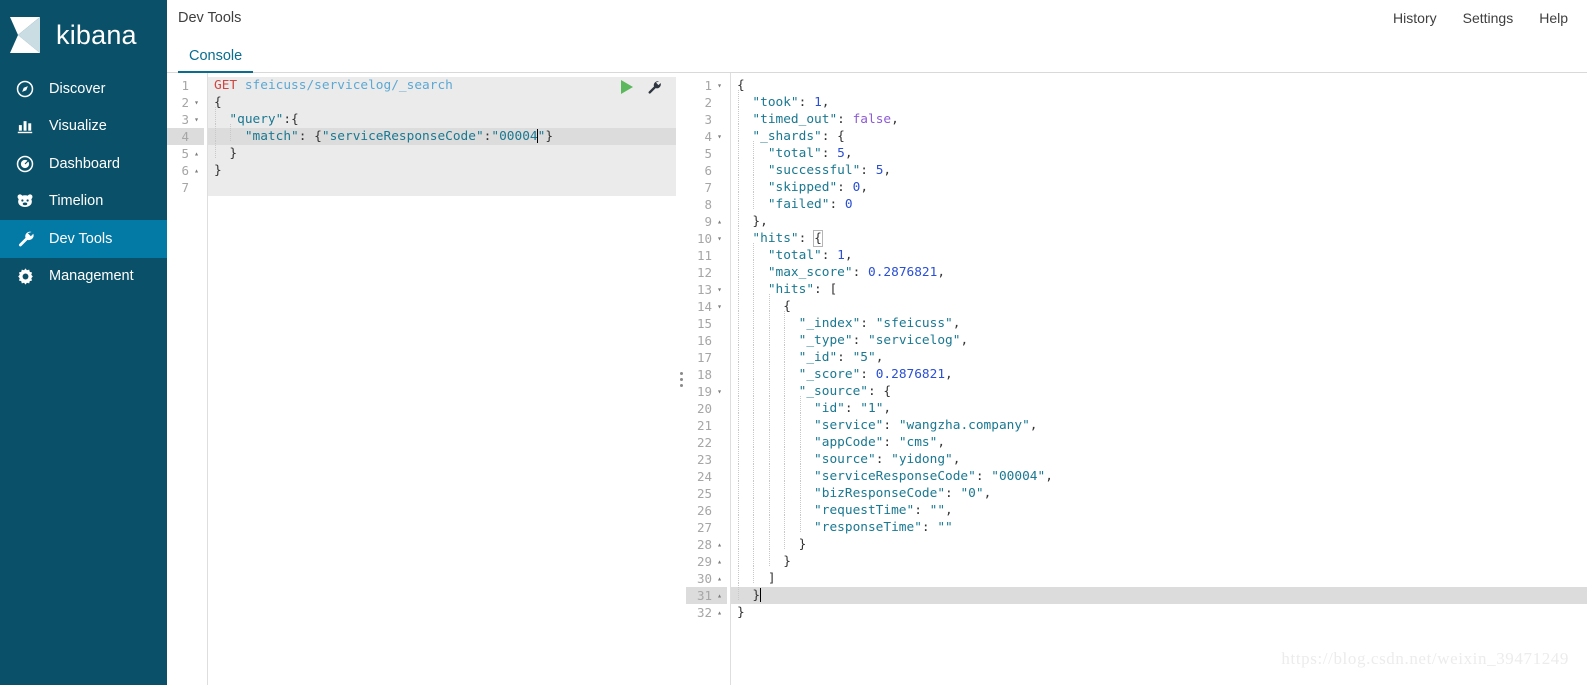 Image resolution: width=1587 pixels, height=685 pixels. What do you see at coordinates (779, 255) in the screenshot?
I see `code-token: "total"` at bounding box center [779, 255].